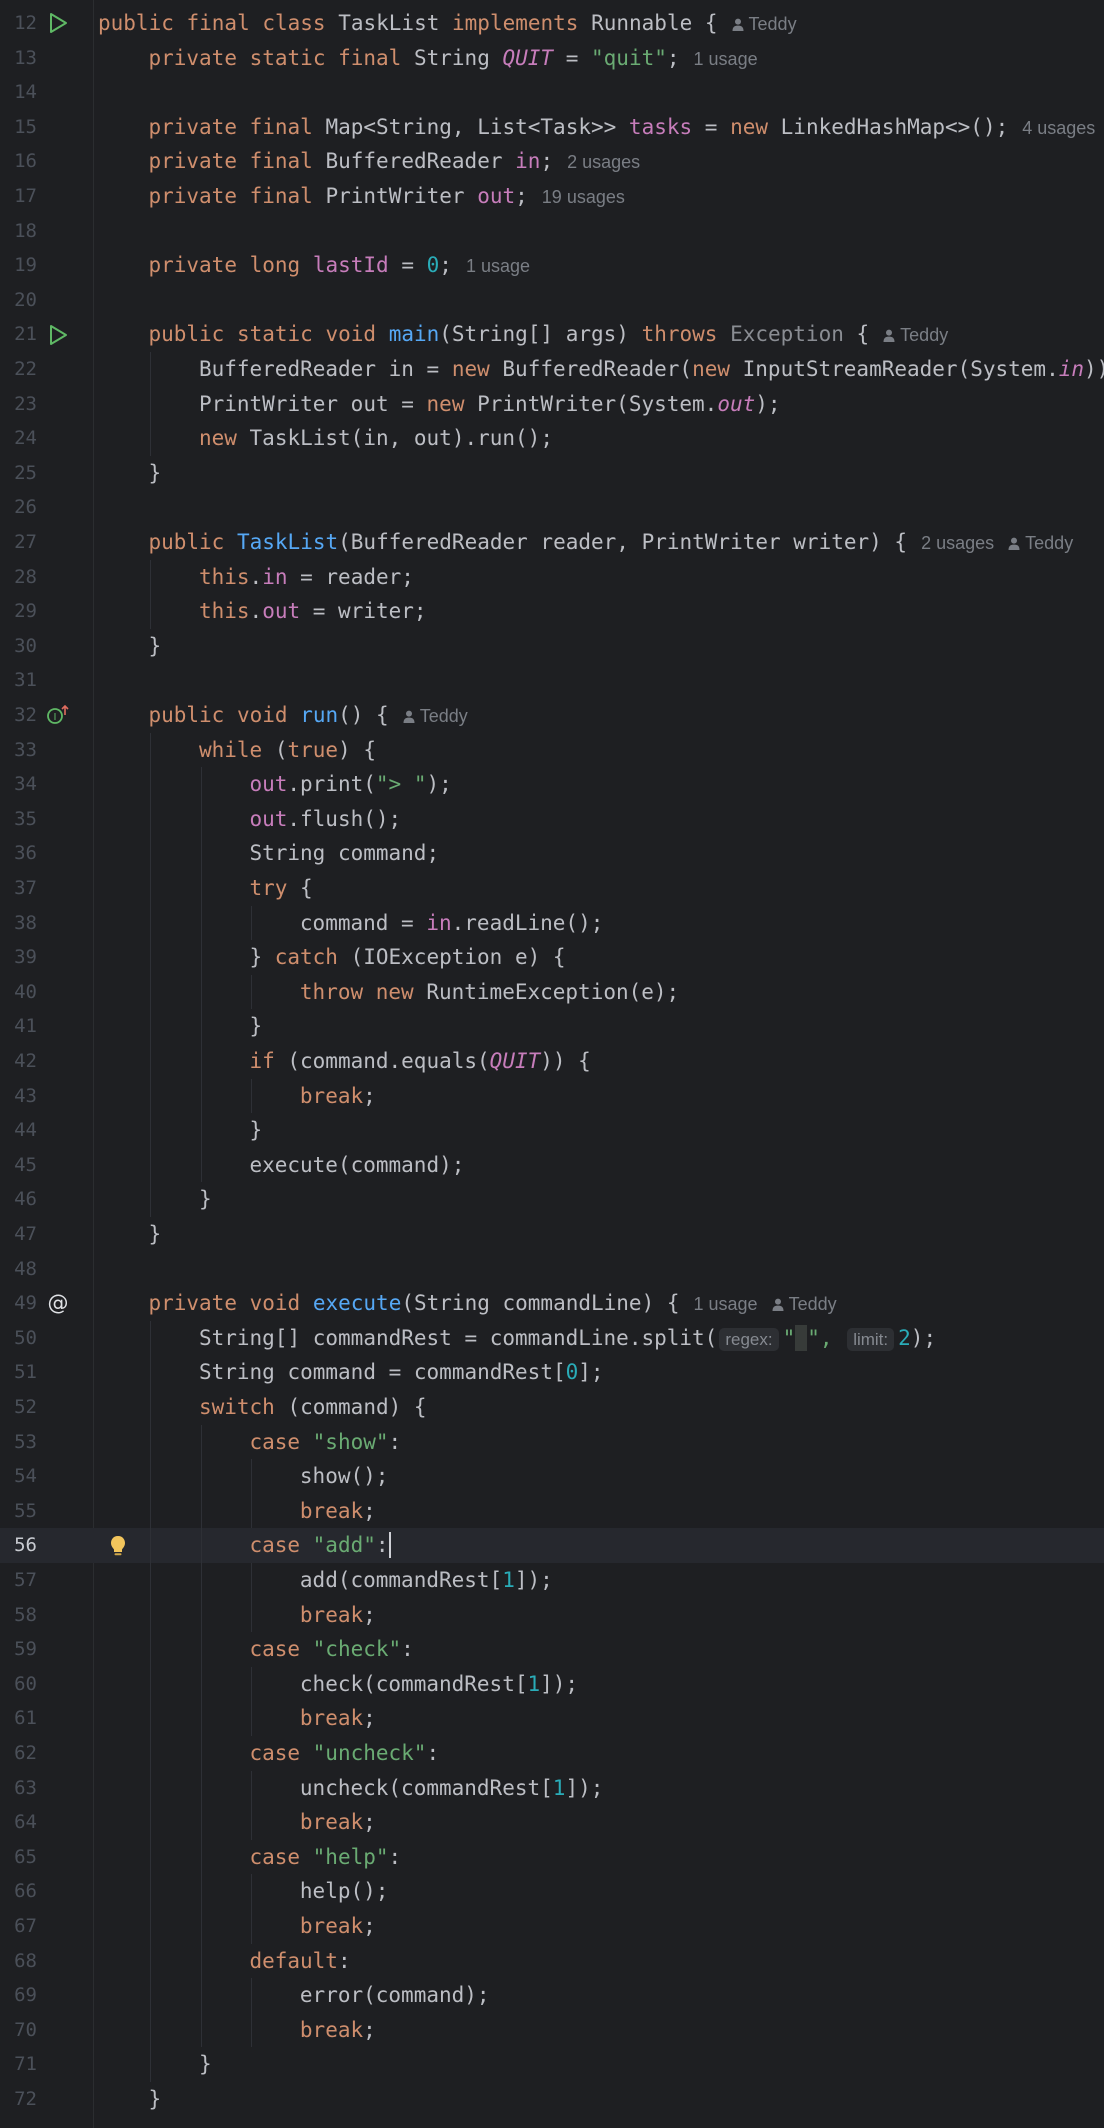 The height and width of the screenshot is (2128, 1104). What do you see at coordinates (287, 750) in the screenshot?
I see `code-text: while (true) {` at bounding box center [287, 750].